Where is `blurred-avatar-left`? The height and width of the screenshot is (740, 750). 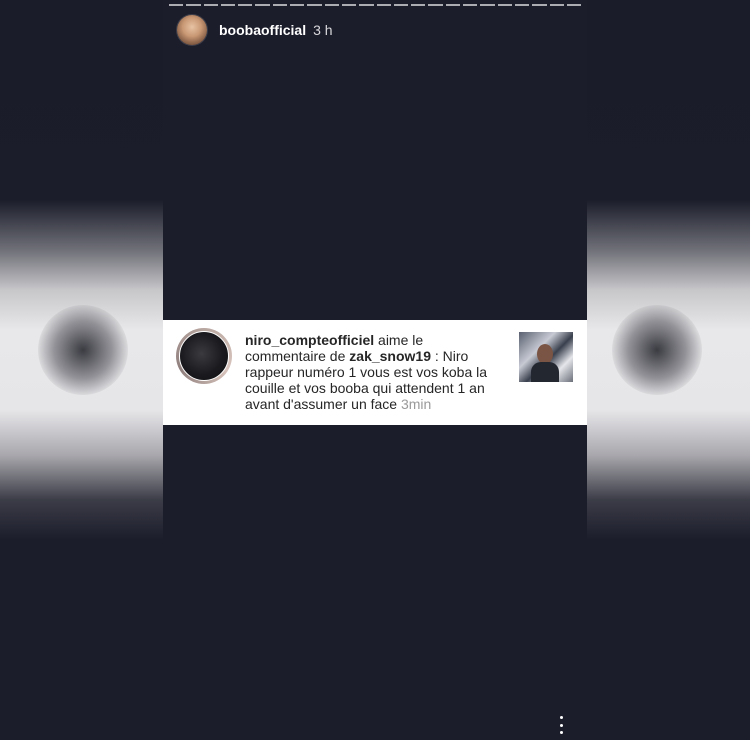 blurred-avatar-left is located at coordinates (83, 350).